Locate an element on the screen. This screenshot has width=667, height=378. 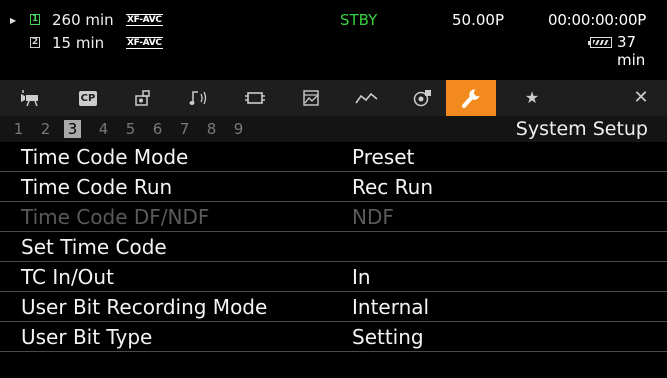
page-number: 4 is located at coordinates (103, 129).